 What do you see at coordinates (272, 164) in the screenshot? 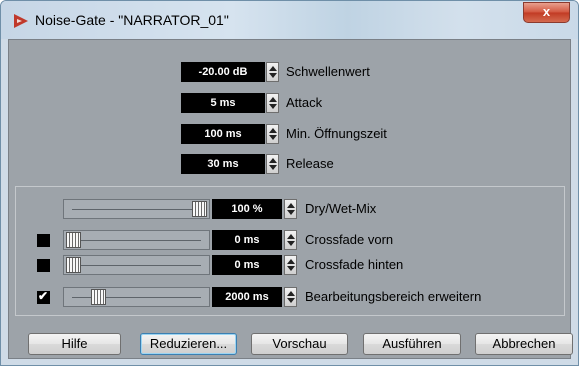
I see `release-stepper` at bounding box center [272, 164].